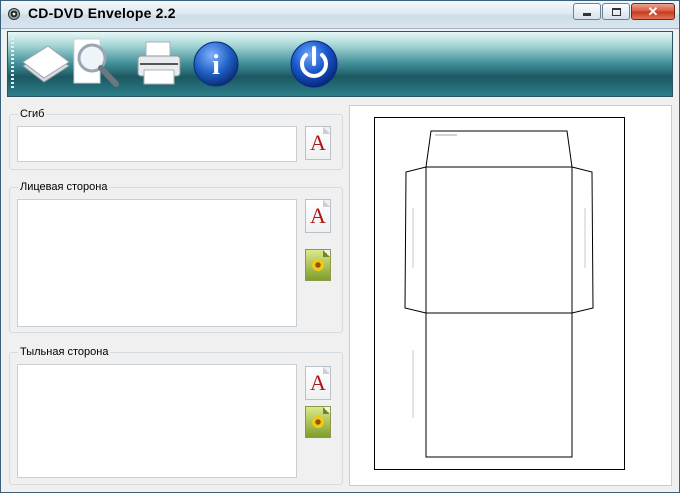  Describe the element at coordinates (102, 13) in the screenshot. I see `window-title: CD-DVD Envelope 2.2` at that location.